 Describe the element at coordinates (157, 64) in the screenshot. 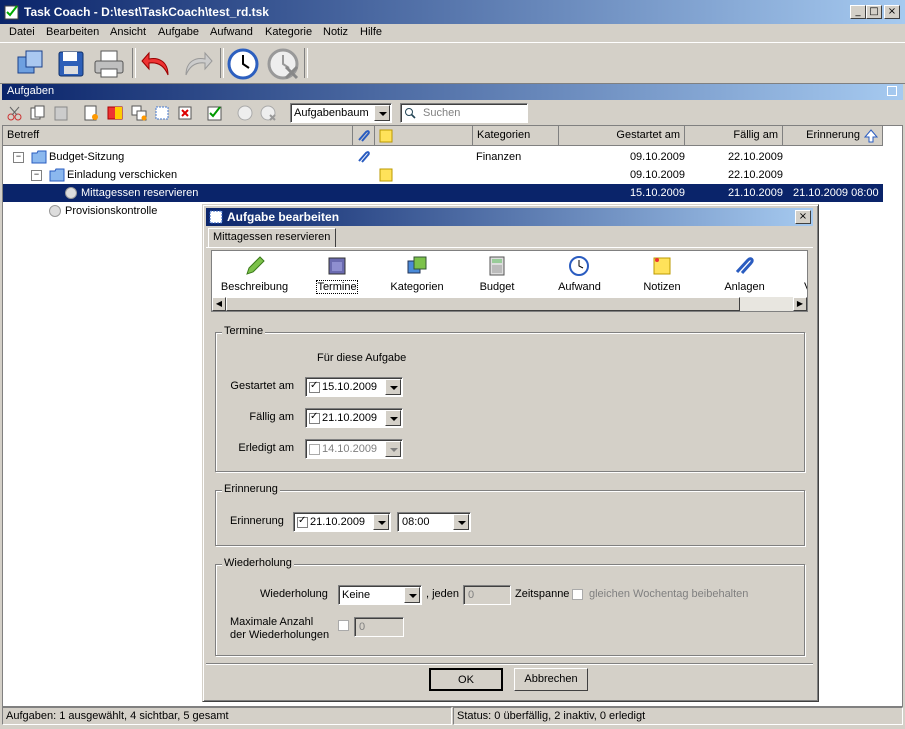

I see `undo-icon` at that location.